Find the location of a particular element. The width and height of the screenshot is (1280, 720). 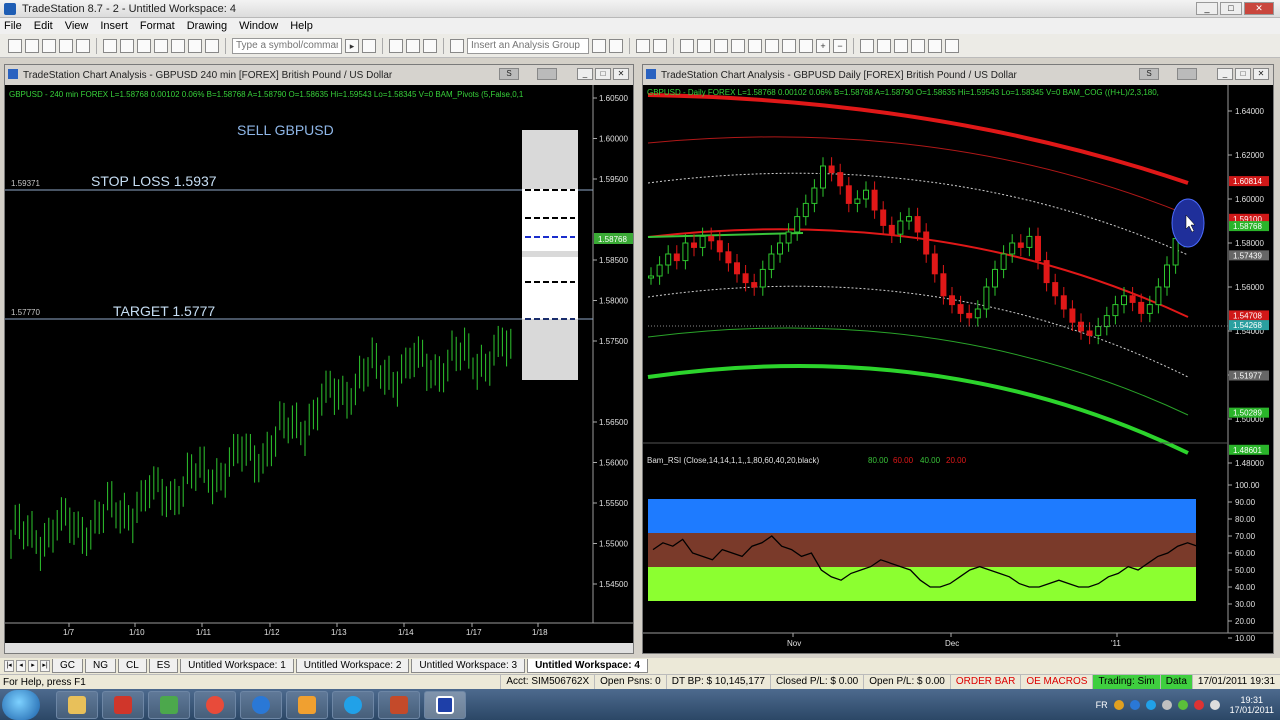

menu-format: Format is located at coordinates (157, 26).